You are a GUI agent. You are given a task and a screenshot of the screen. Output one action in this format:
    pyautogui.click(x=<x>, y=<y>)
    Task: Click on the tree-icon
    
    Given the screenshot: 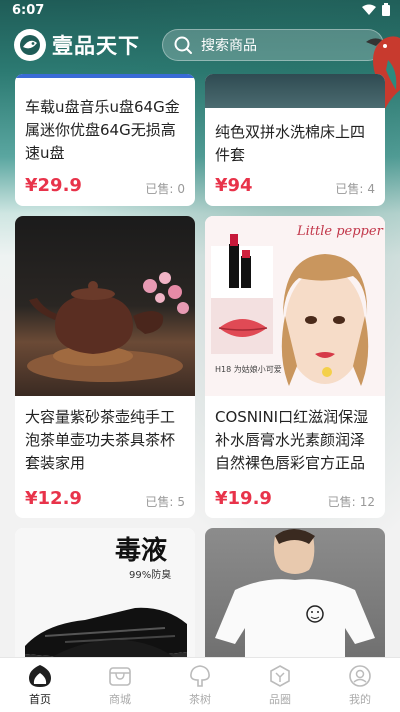 What is the action you would take?
    pyautogui.click(x=200, y=676)
    